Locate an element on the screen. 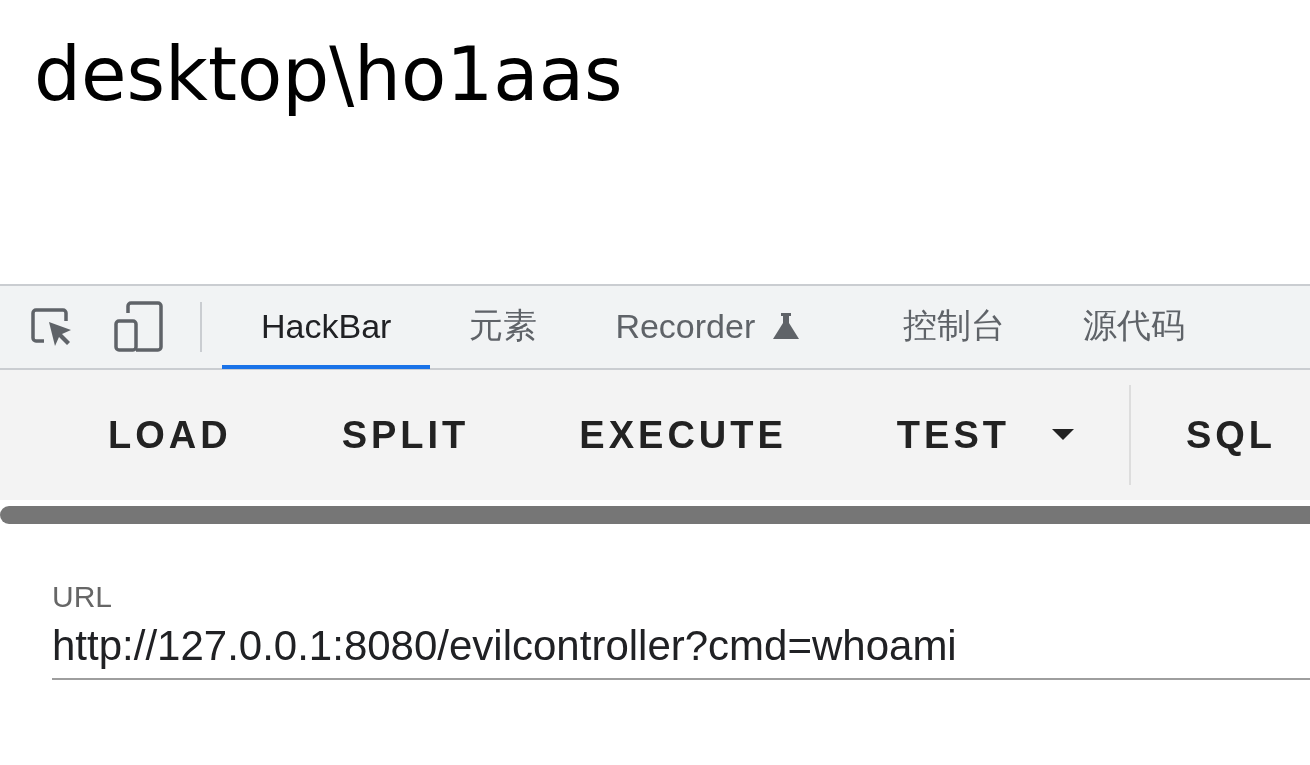 The image size is (1310, 765). caret-icon is located at coordinates (1062, 435).